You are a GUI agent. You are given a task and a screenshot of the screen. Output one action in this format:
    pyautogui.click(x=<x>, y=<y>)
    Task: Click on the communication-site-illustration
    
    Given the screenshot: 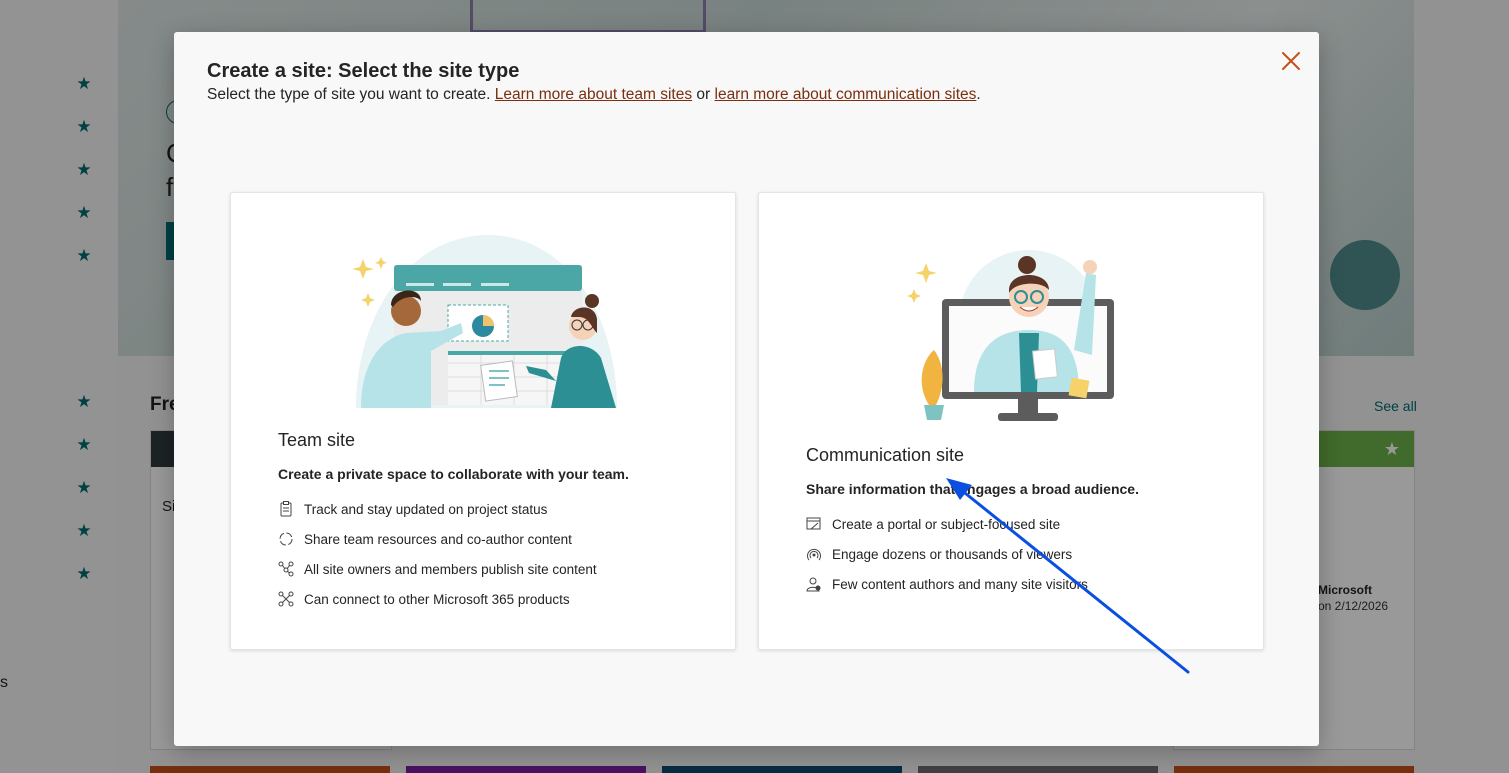 What is the action you would take?
    pyautogui.click(x=1010, y=335)
    